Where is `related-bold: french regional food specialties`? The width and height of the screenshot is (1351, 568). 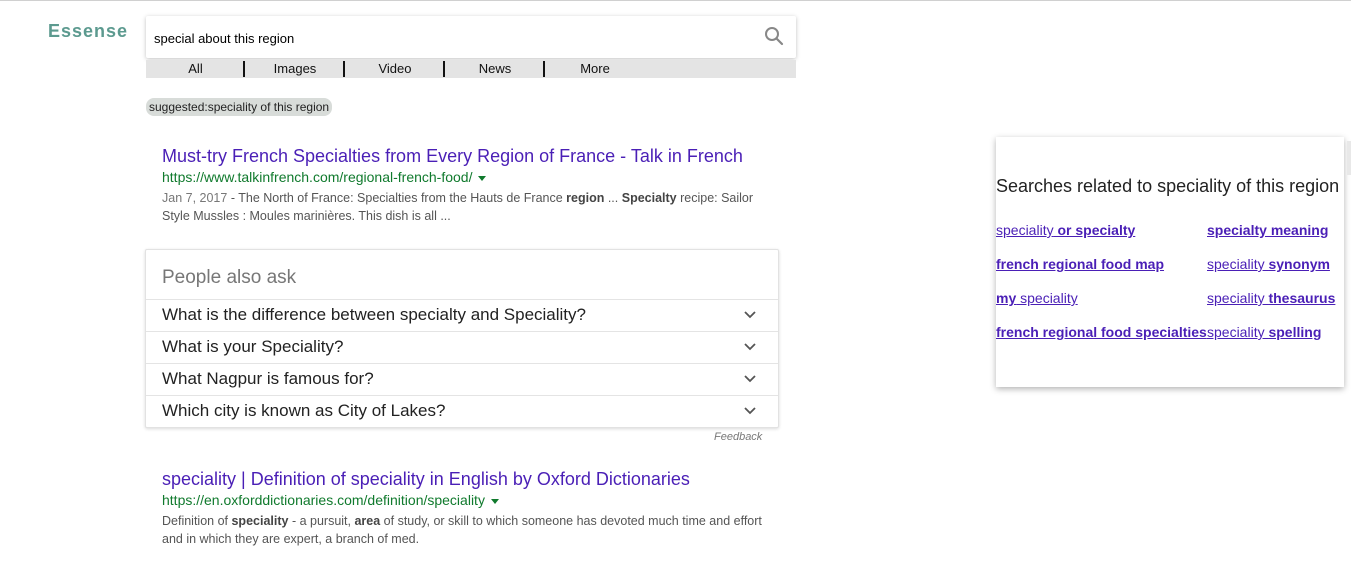 related-bold: french regional food specialties is located at coordinates (1101, 332).